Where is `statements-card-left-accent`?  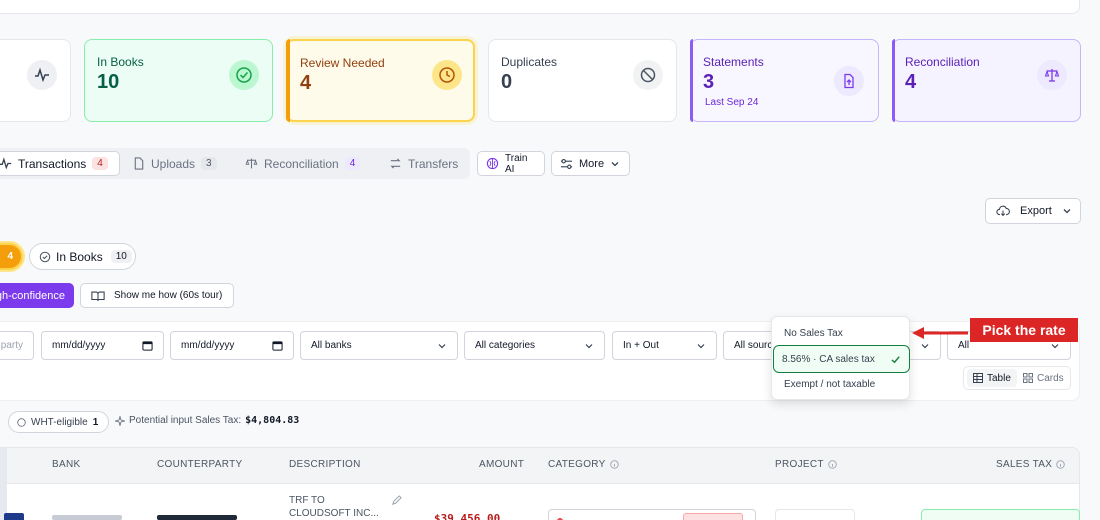
statements-card-left-accent is located at coordinates (691, 80).